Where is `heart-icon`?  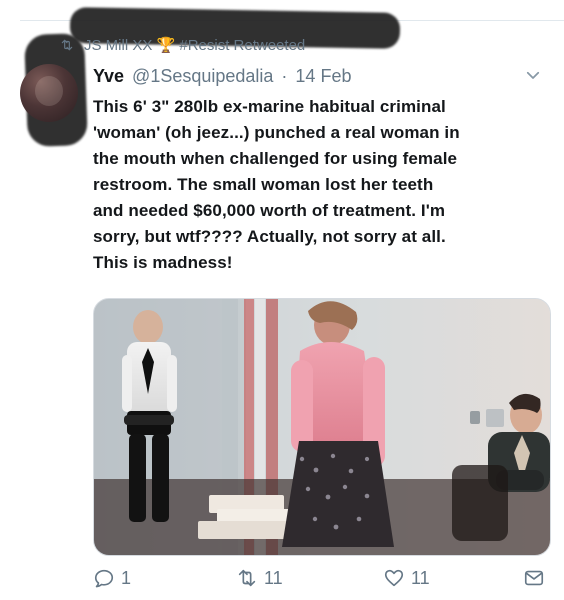
heart-icon is located at coordinates (394, 578).